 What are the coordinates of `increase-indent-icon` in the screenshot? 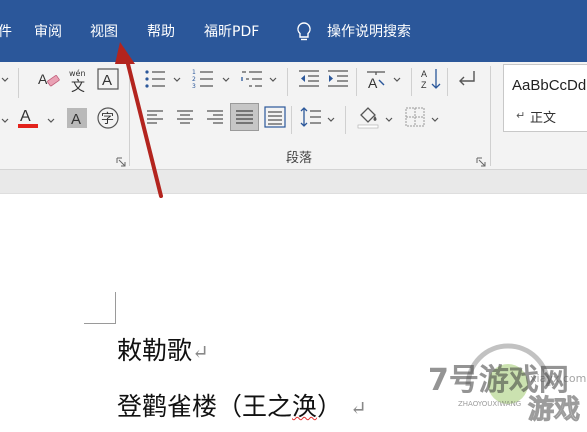 It's located at (338, 79).